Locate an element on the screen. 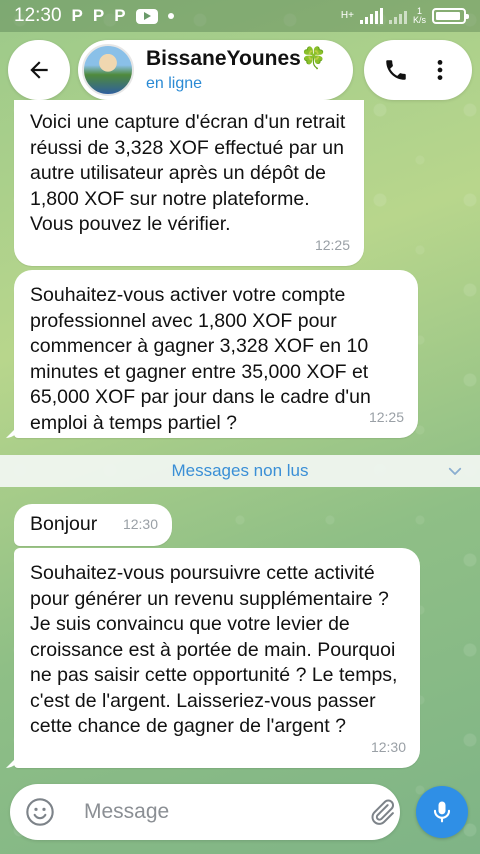 This screenshot has height=854, width=480. more-vertical-icon is located at coordinates (440, 70).